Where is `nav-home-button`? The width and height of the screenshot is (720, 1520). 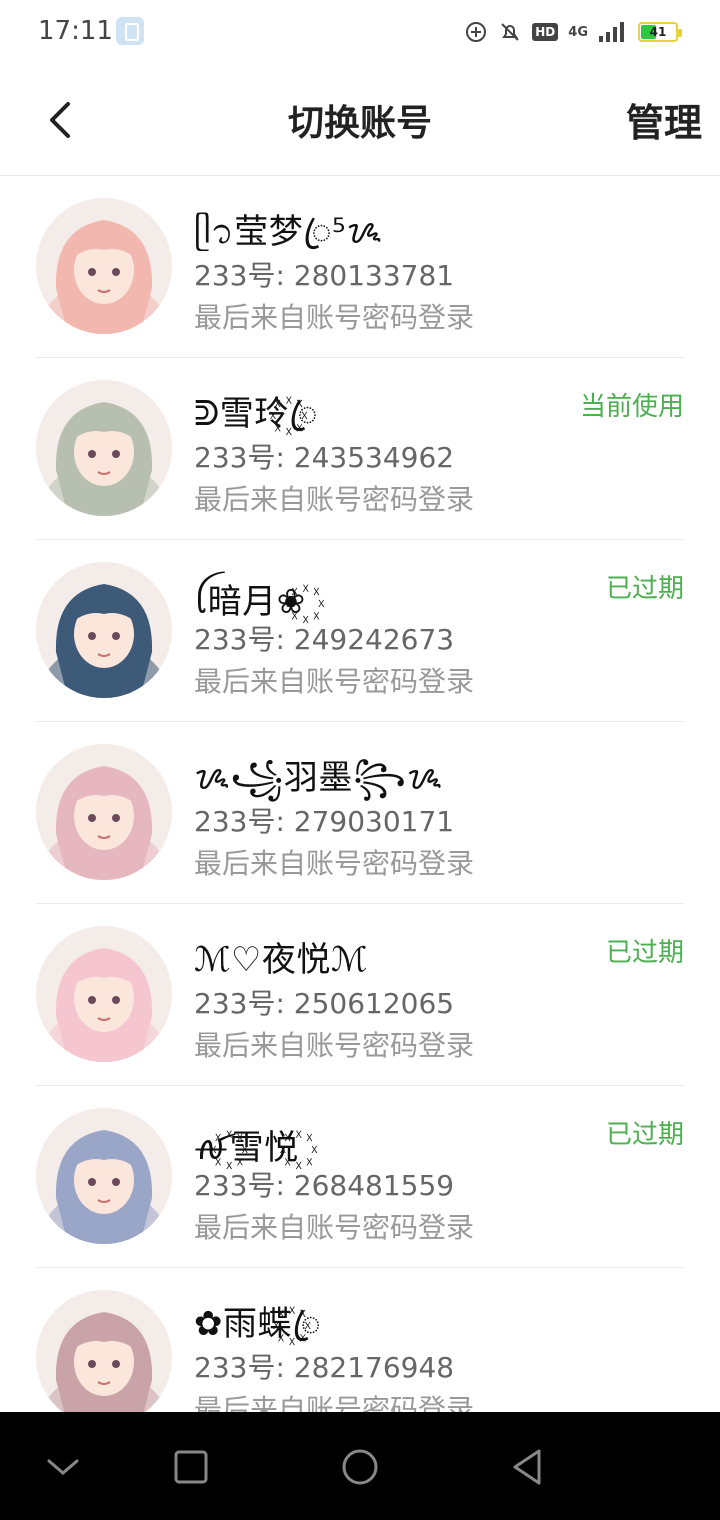
nav-home-button is located at coordinates (360, 1467).